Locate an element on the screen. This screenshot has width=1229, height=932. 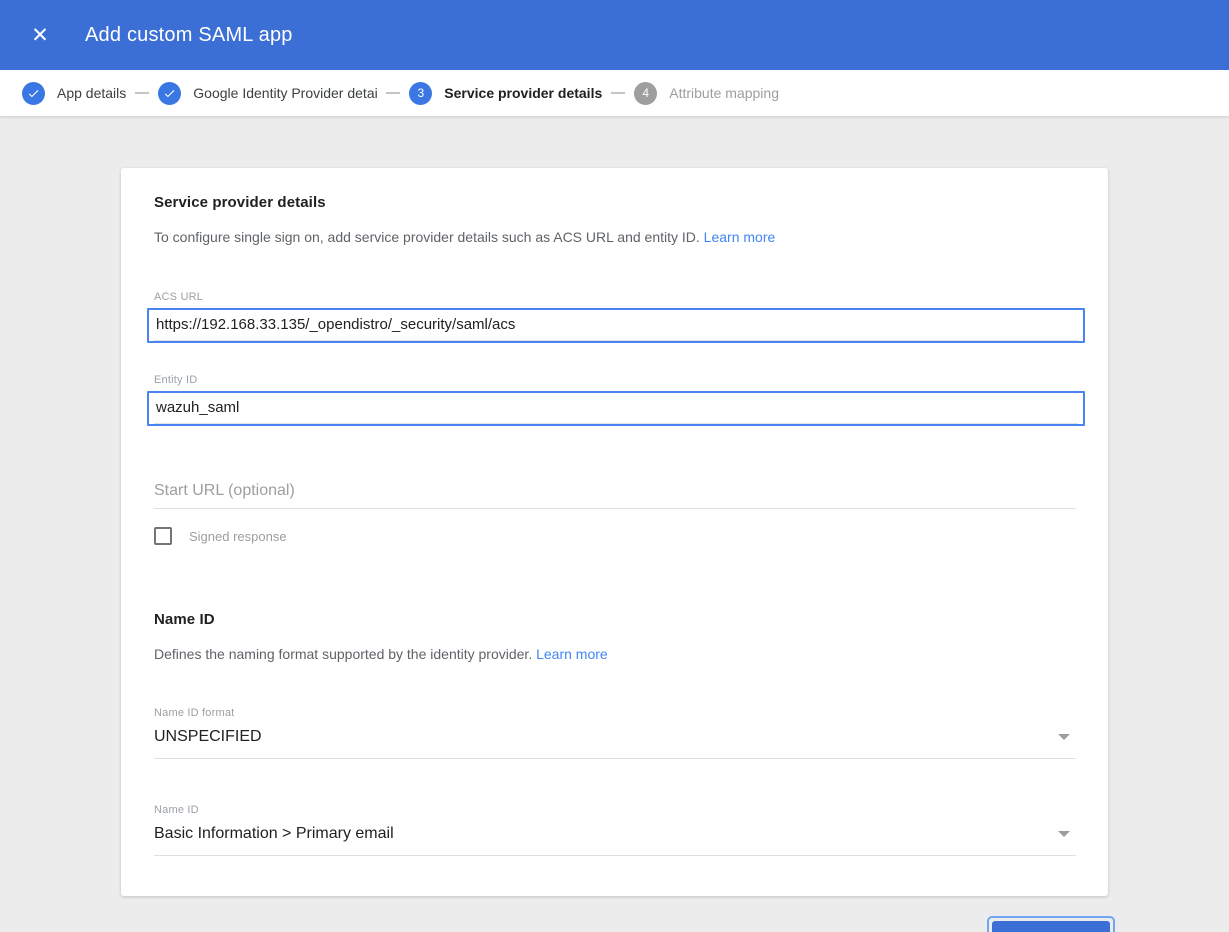
entity-id-focus-box is located at coordinates (616, 408).